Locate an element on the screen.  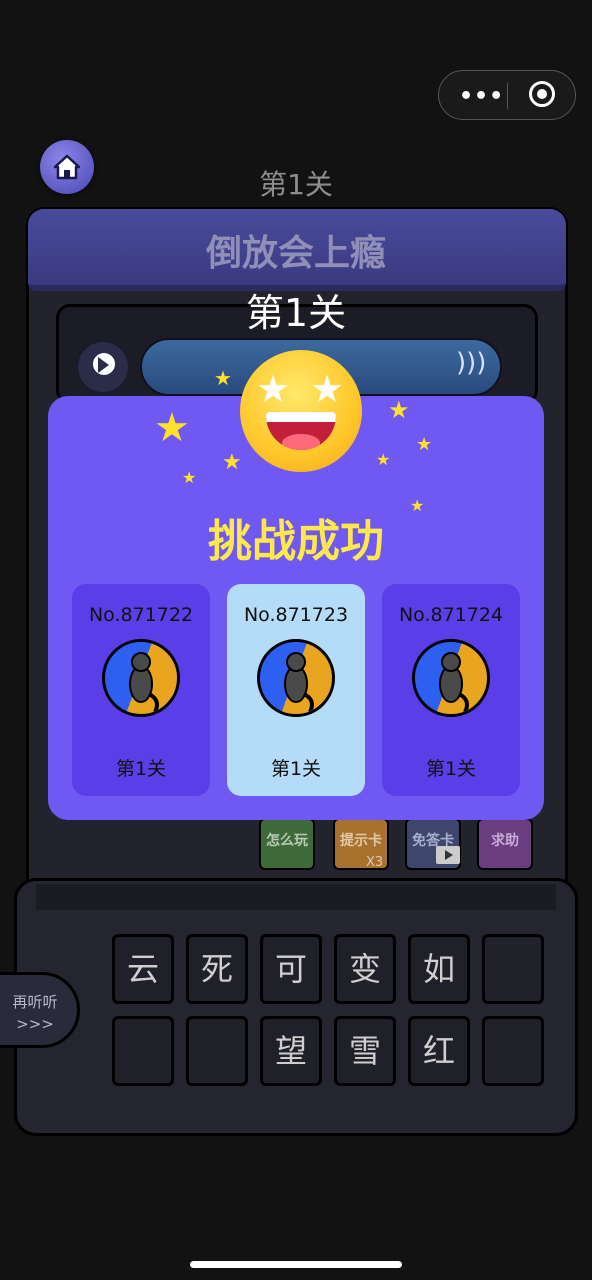
overlay-level-label: 第1关 is located at coordinates (296, 313).